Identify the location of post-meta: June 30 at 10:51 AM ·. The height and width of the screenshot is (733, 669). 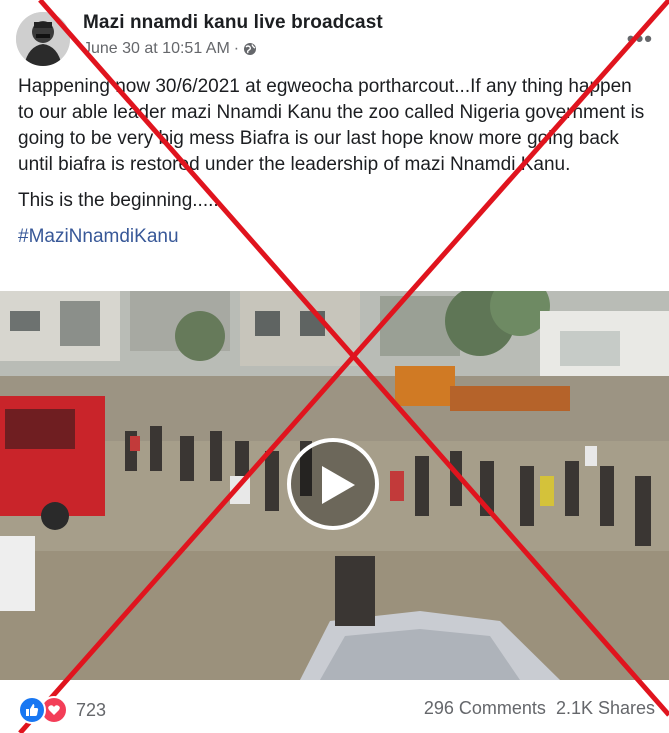
(170, 49).